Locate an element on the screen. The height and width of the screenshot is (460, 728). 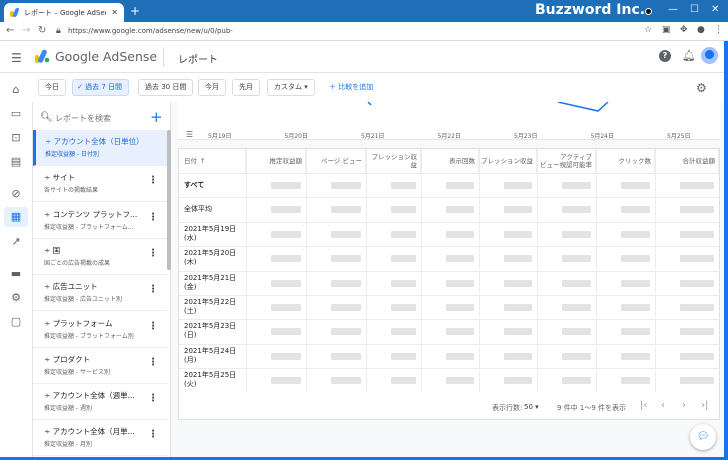
maximize-icon: ☐ is located at coordinates (694, 9).